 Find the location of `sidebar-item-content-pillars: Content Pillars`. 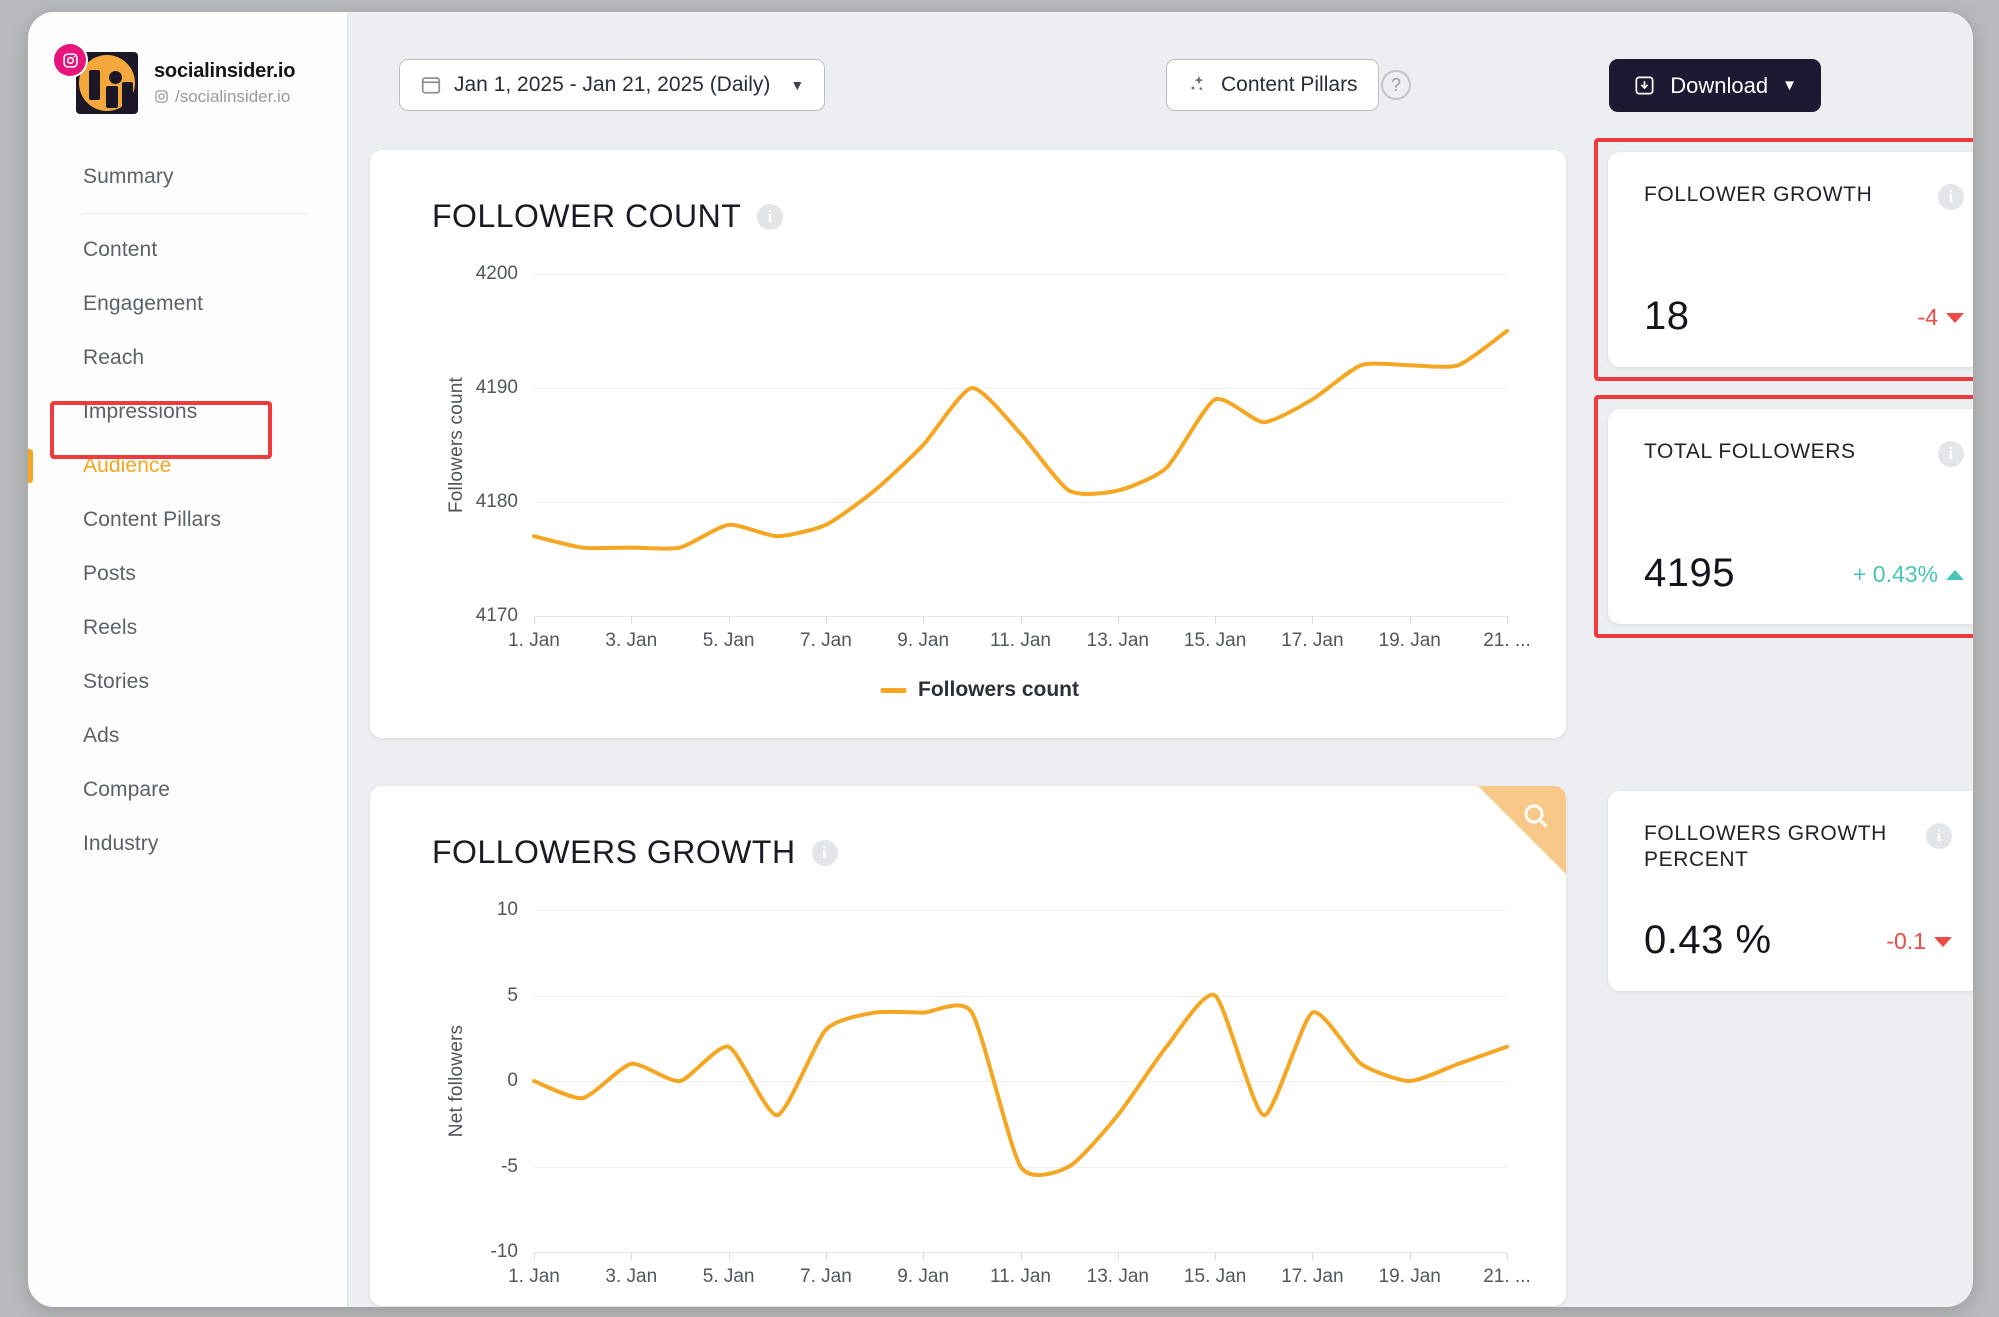

sidebar-item-content-pillars: Content Pillars is located at coordinates (187, 520).